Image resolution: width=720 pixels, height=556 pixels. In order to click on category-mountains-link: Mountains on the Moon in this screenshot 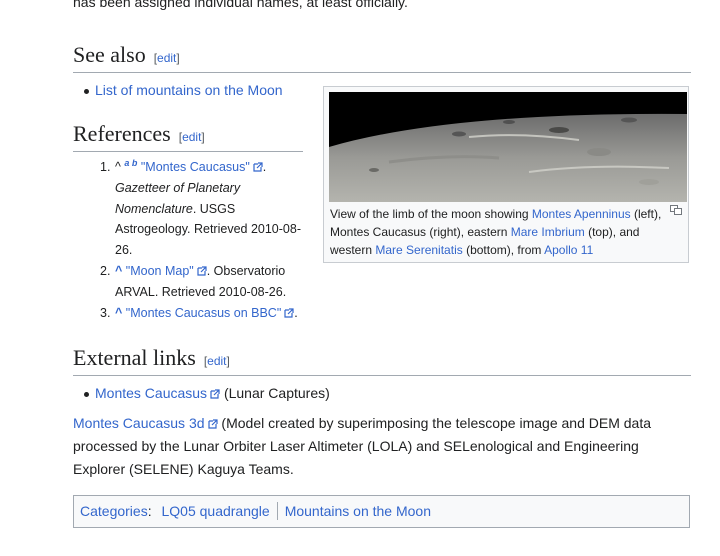, I will do `click(358, 511)`.